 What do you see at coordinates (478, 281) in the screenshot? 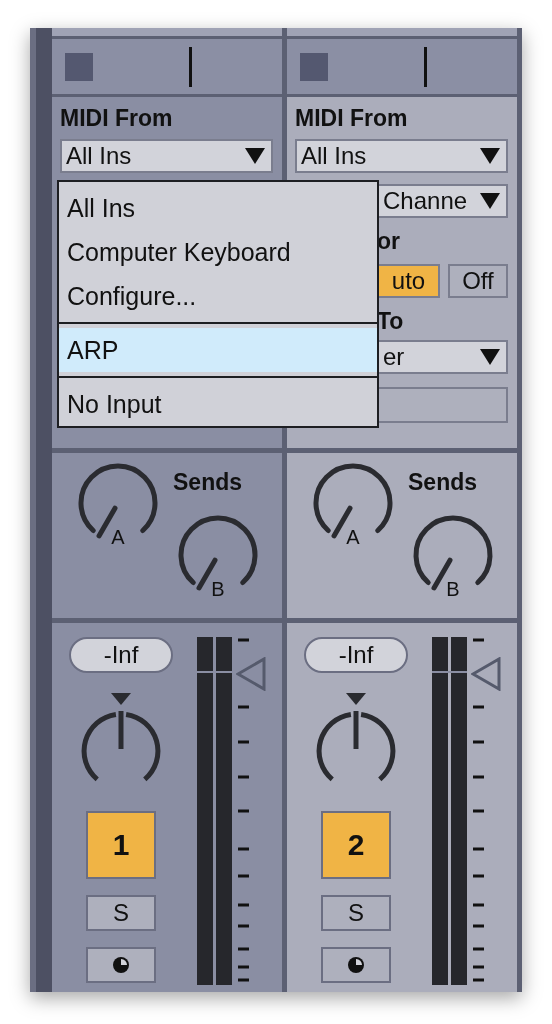
I see `monitor-button: Off` at bounding box center [478, 281].